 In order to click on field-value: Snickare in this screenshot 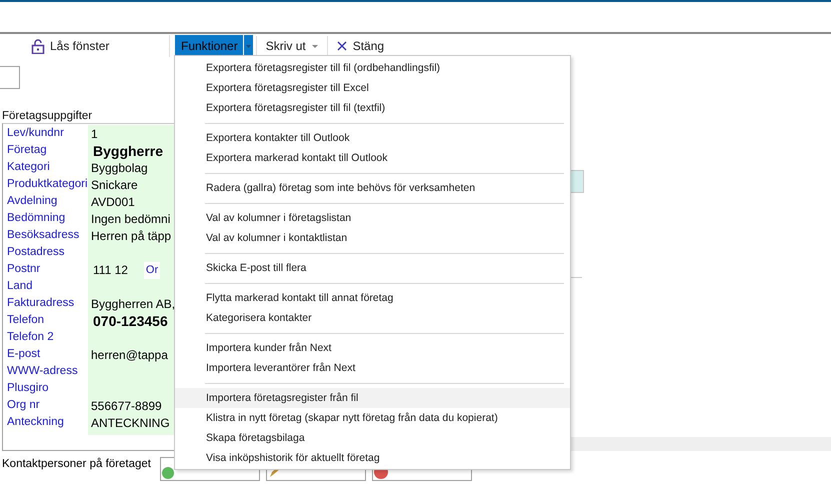, I will do `click(114, 185)`.